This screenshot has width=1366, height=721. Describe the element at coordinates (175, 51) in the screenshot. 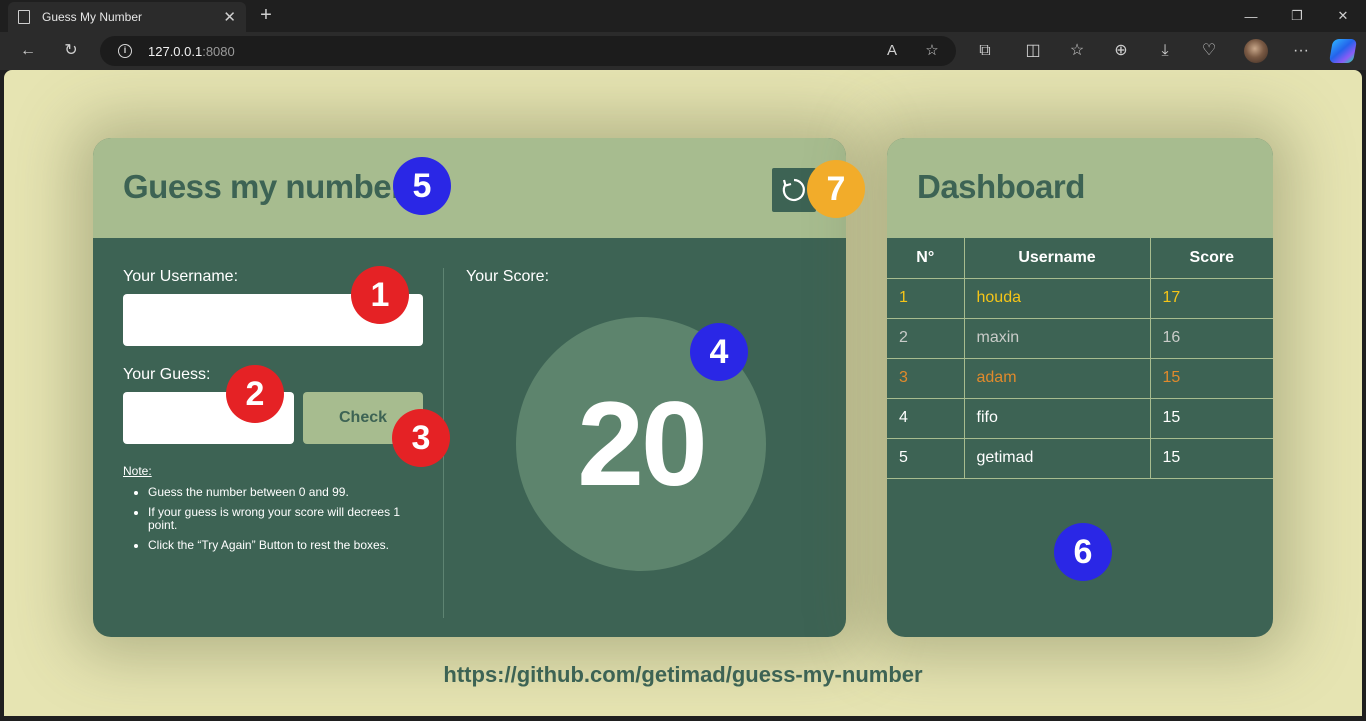

I see `url-host: 127.0.0.1` at that location.